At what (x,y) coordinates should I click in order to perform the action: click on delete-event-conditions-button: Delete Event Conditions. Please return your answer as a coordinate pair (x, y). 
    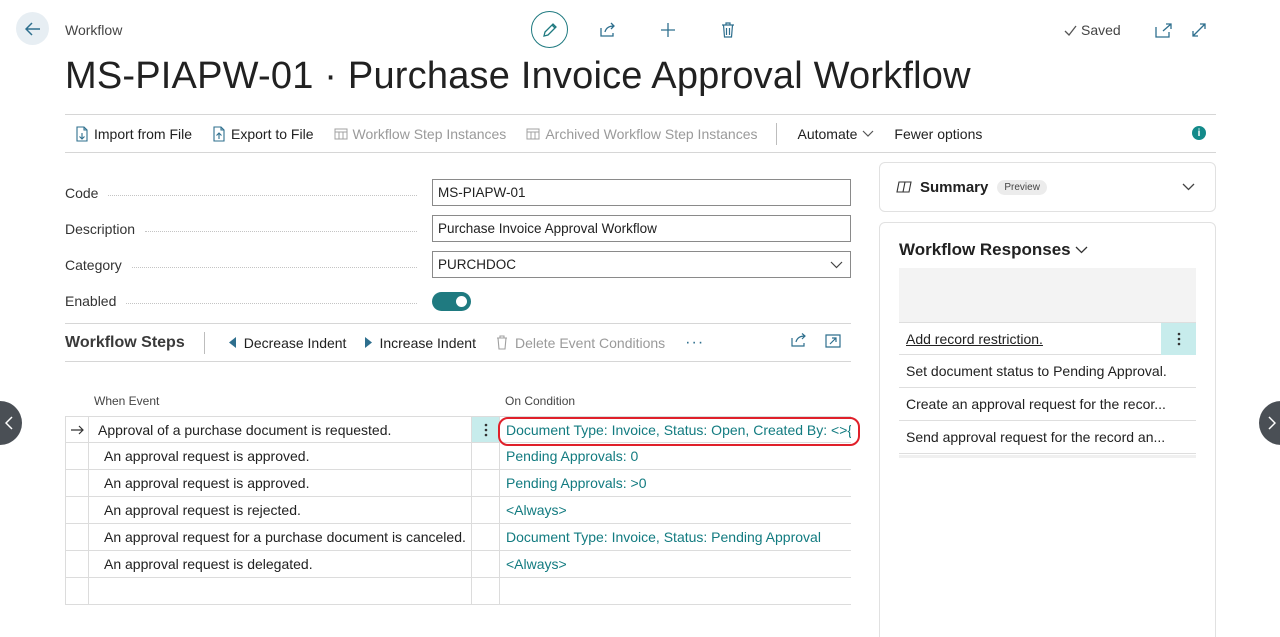
    Looking at the image, I should click on (580, 343).